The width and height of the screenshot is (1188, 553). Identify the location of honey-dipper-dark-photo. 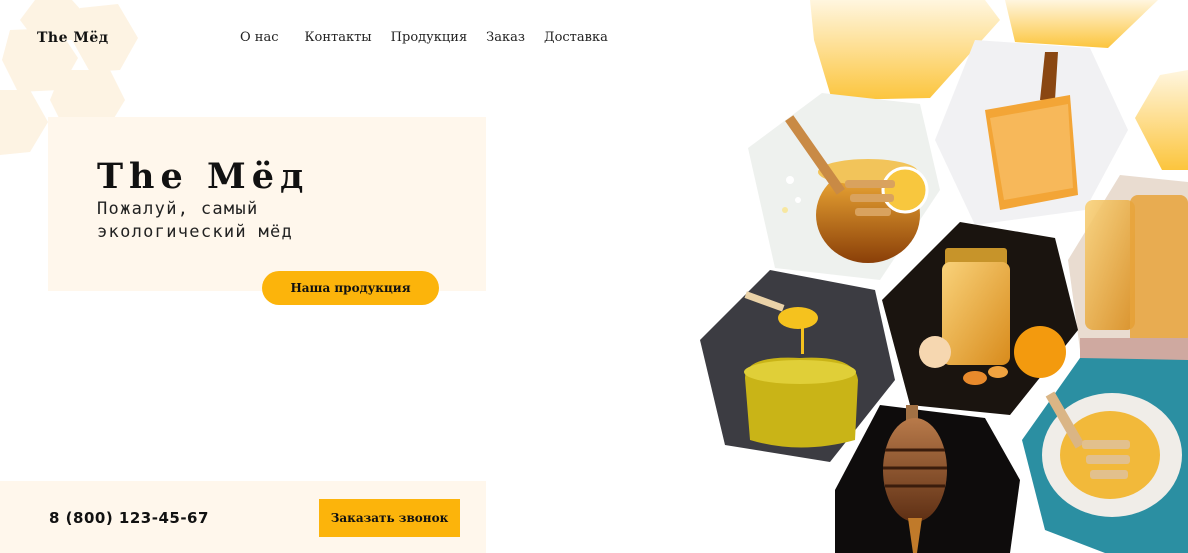
(927, 479).